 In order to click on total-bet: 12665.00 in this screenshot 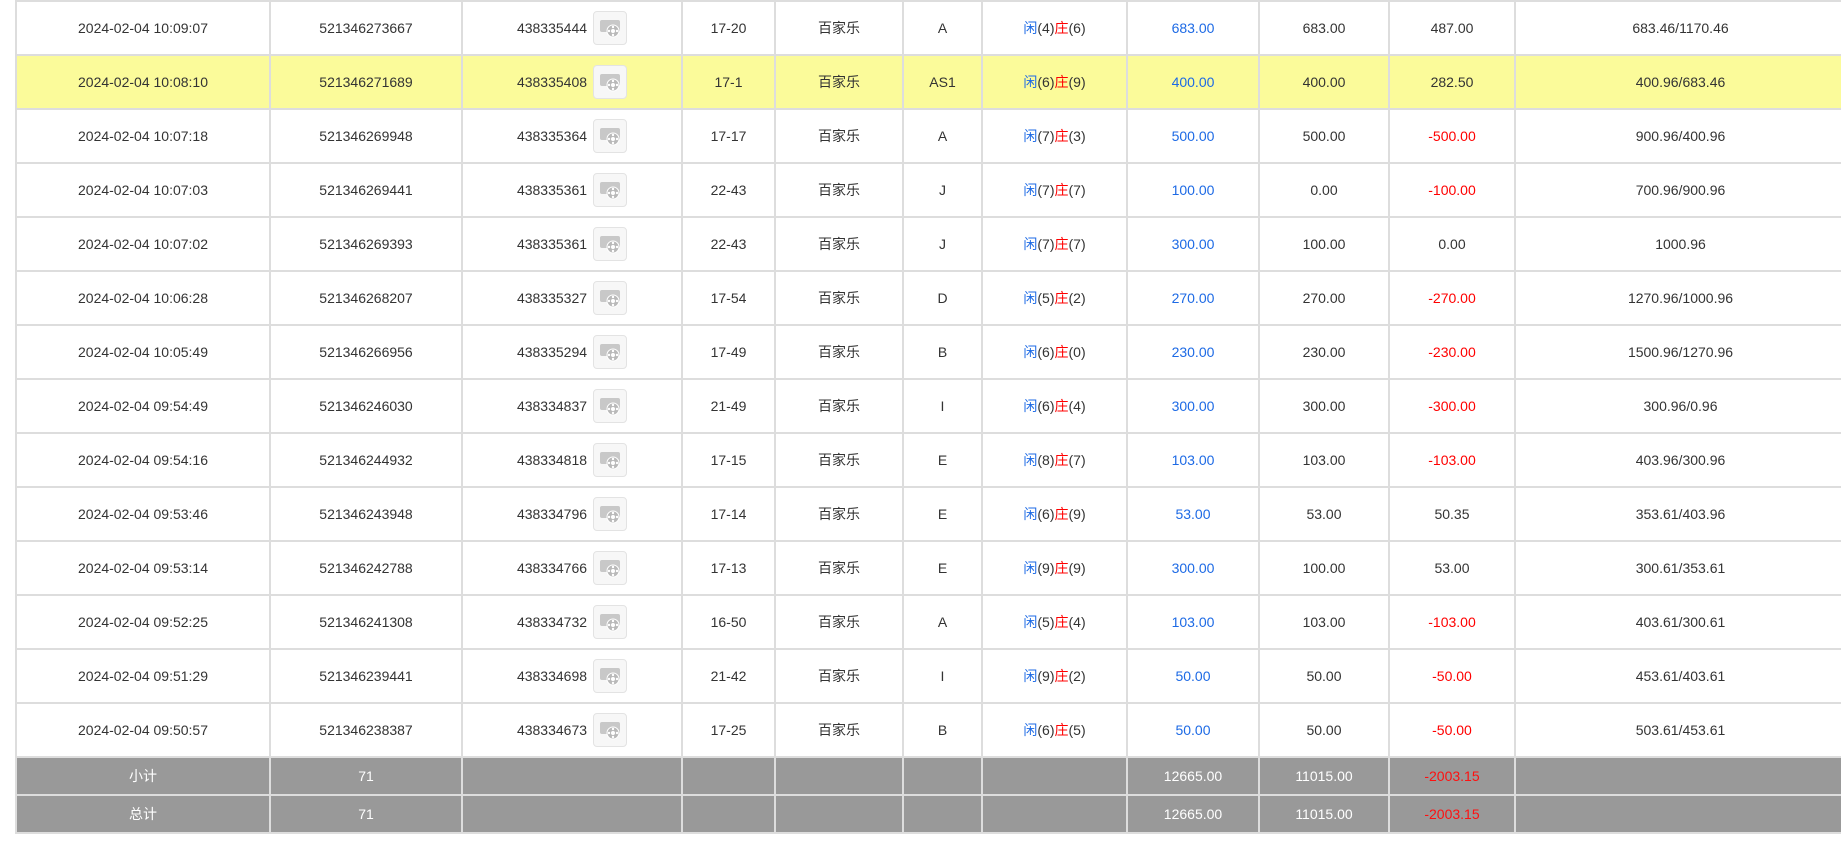, I will do `click(1193, 814)`.